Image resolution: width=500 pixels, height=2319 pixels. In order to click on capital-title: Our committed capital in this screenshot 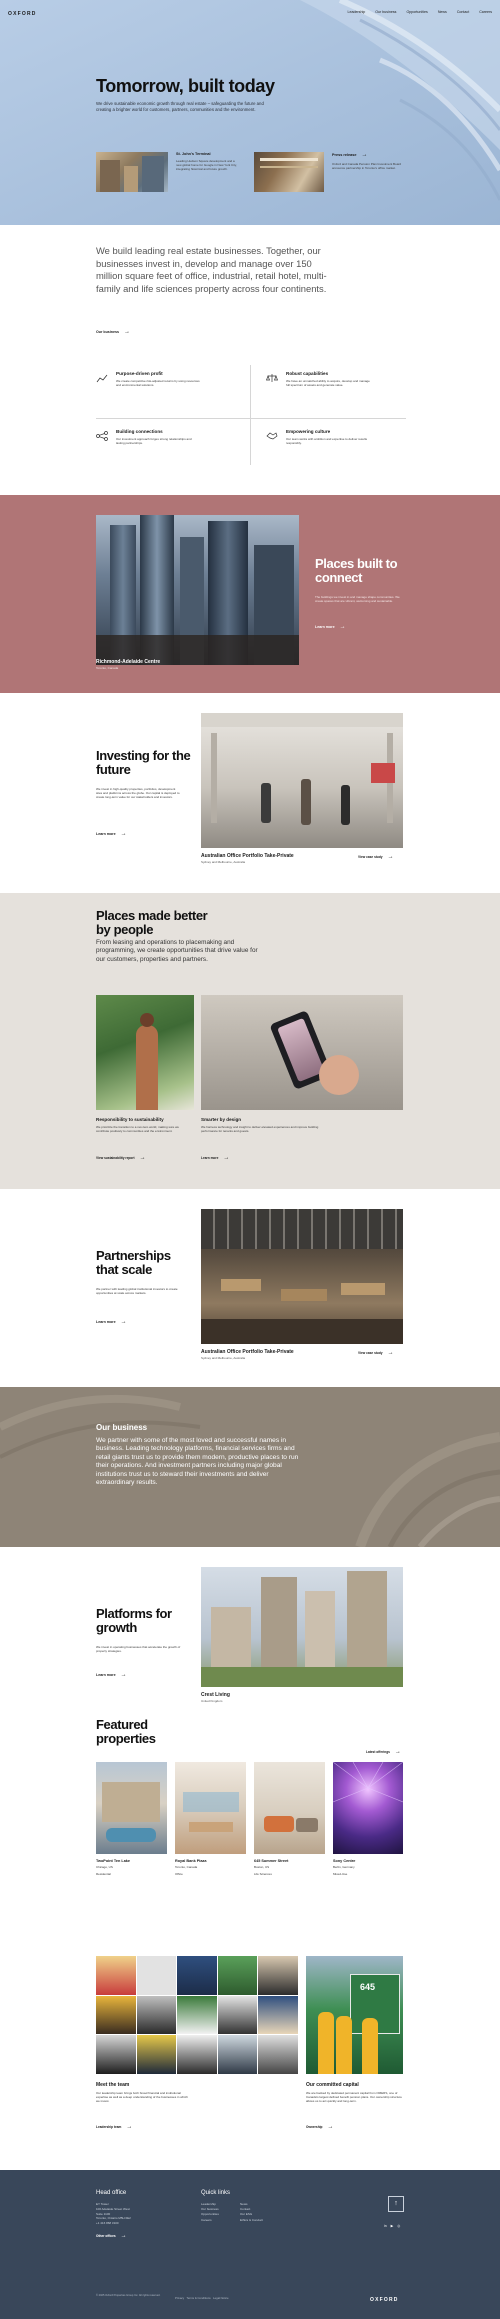, I will do `click(332, 2085)`.